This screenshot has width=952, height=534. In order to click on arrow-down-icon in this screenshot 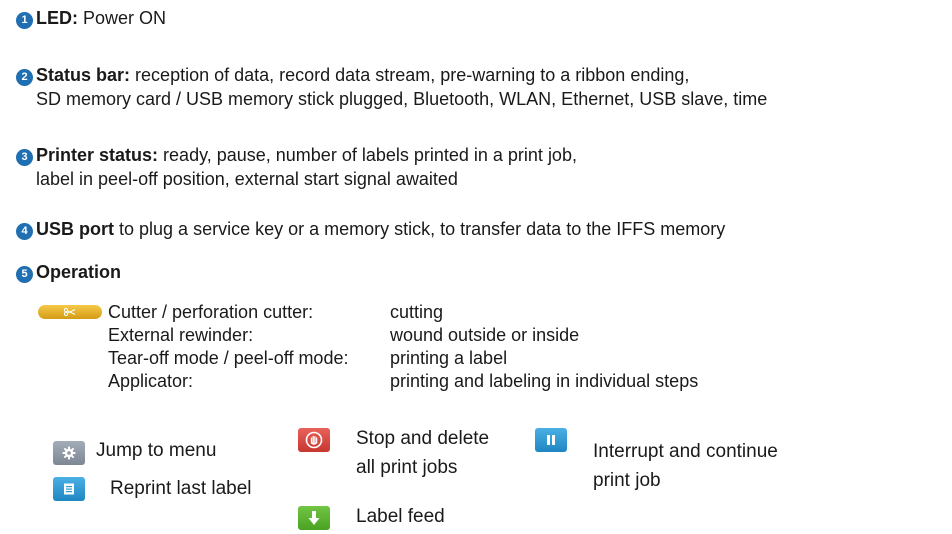, I will do `click(314, 518)`.